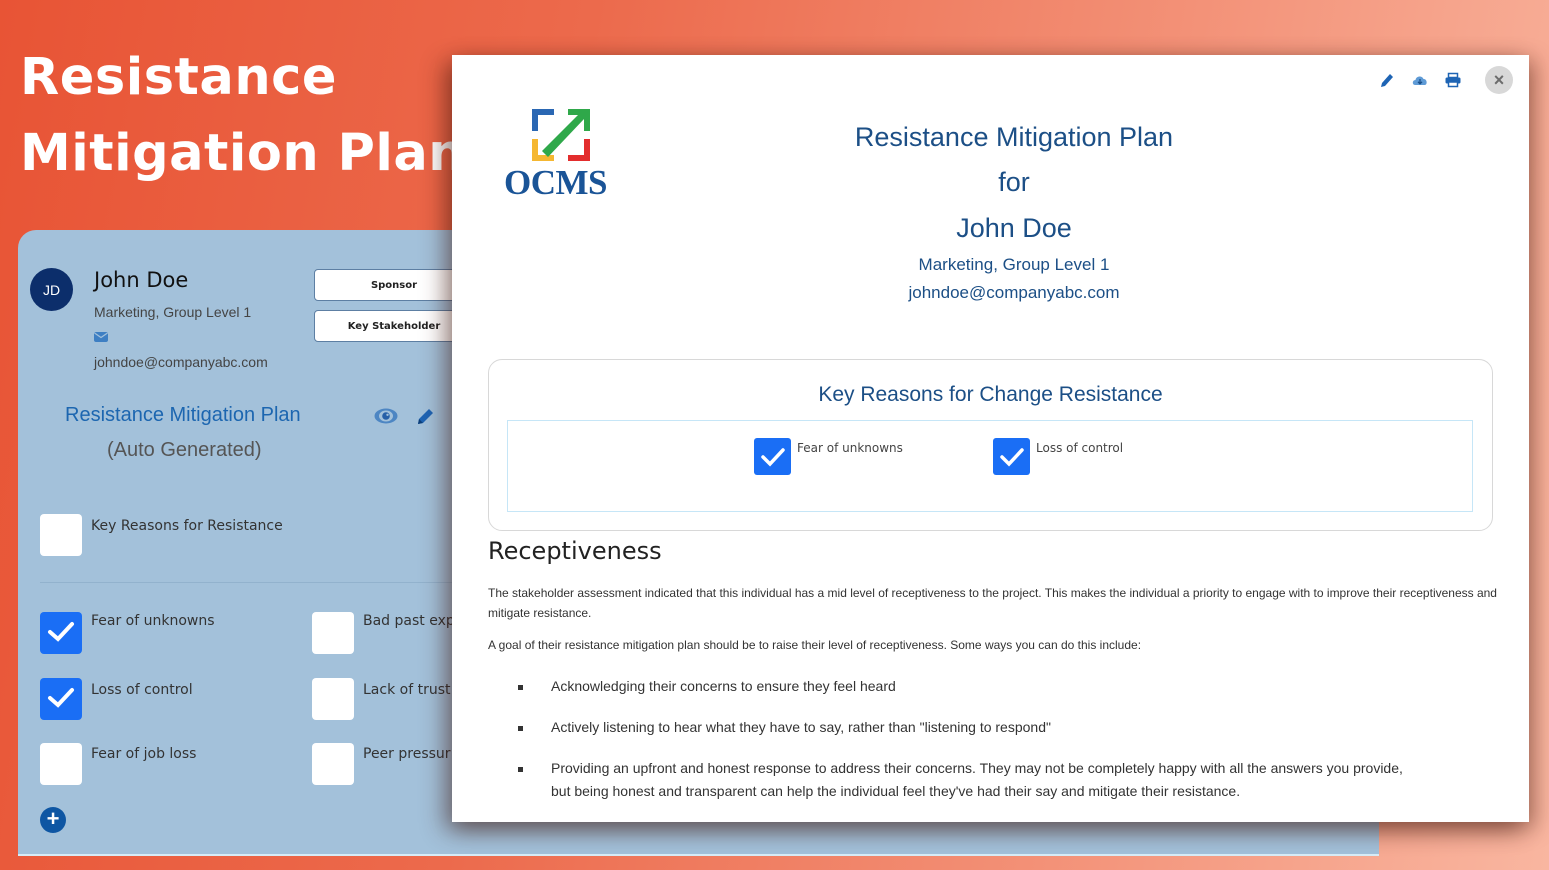 This screenshot has width=1549, height=870. Describe the element at coordinates (333, 764) in the screenshot. I see `reason-checkbox-peer-pressure` at that location.